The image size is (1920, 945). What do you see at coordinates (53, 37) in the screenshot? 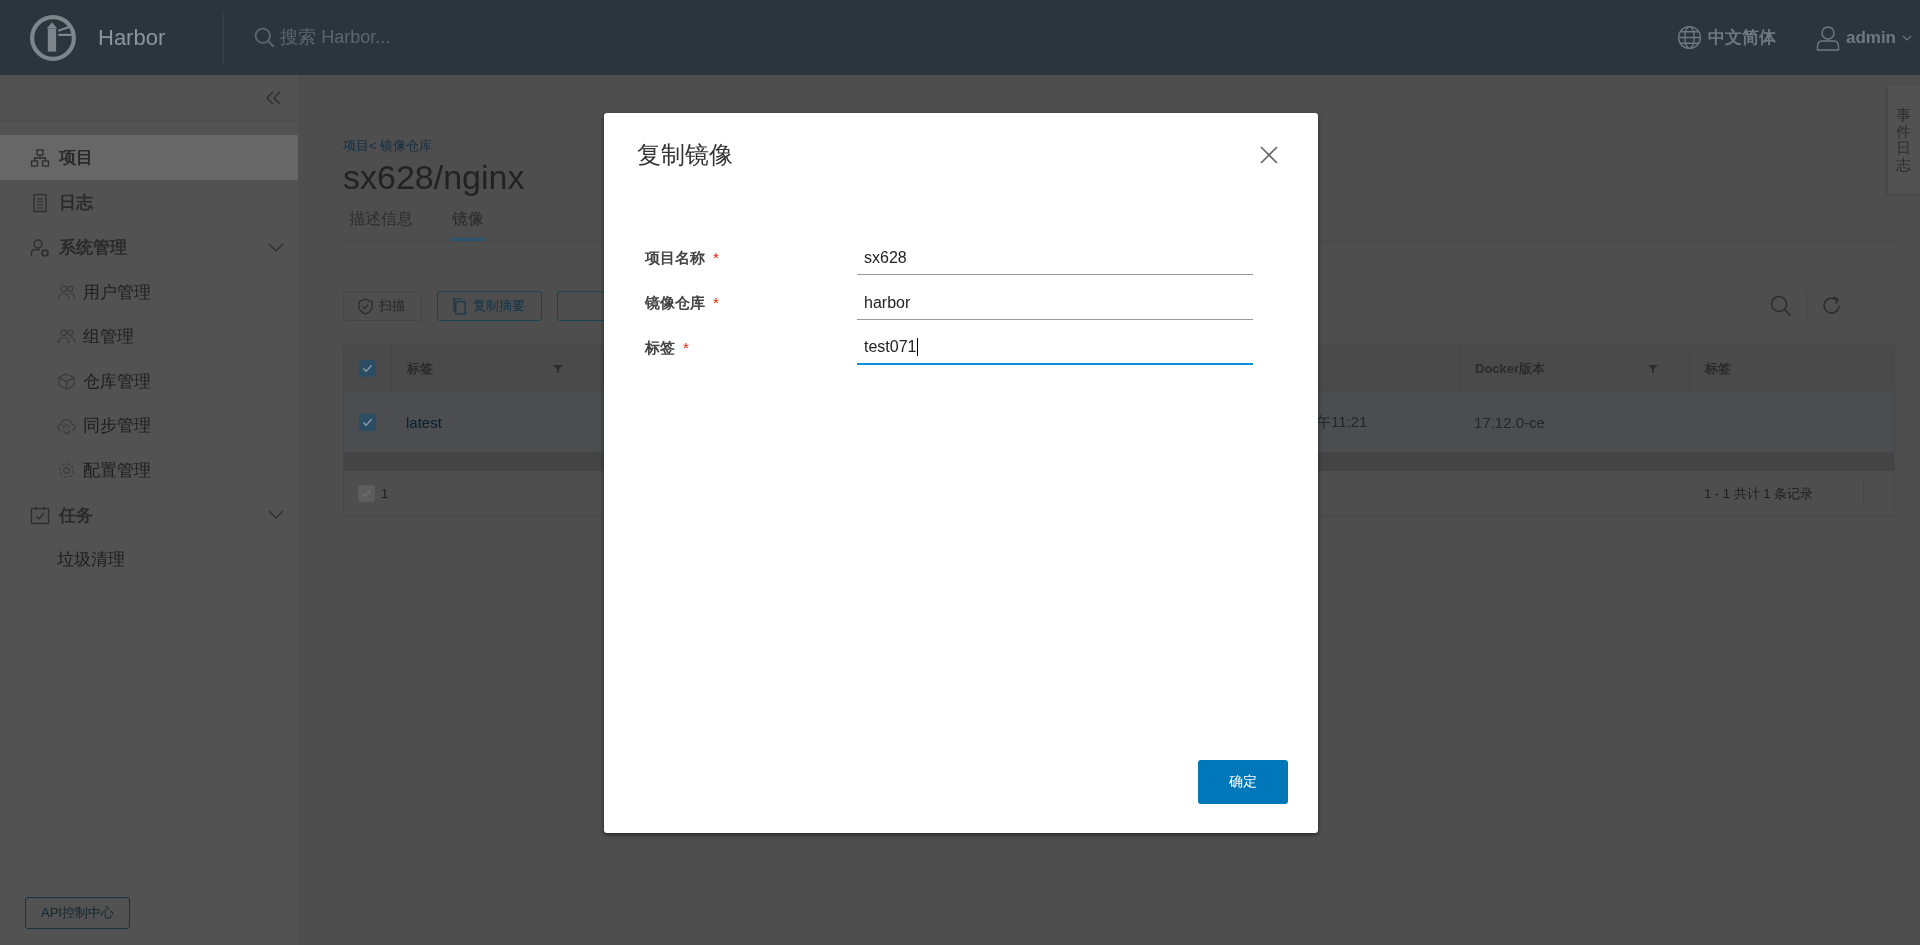
I see `lighthouse-logo-icon` at bounding box center [53, 37].